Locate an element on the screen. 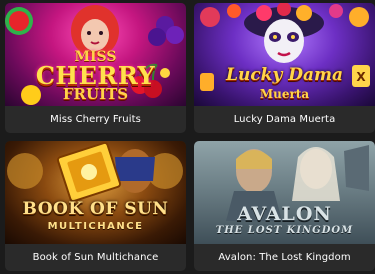  logo-line-2: Muerta is located at coordinates (284, 94).